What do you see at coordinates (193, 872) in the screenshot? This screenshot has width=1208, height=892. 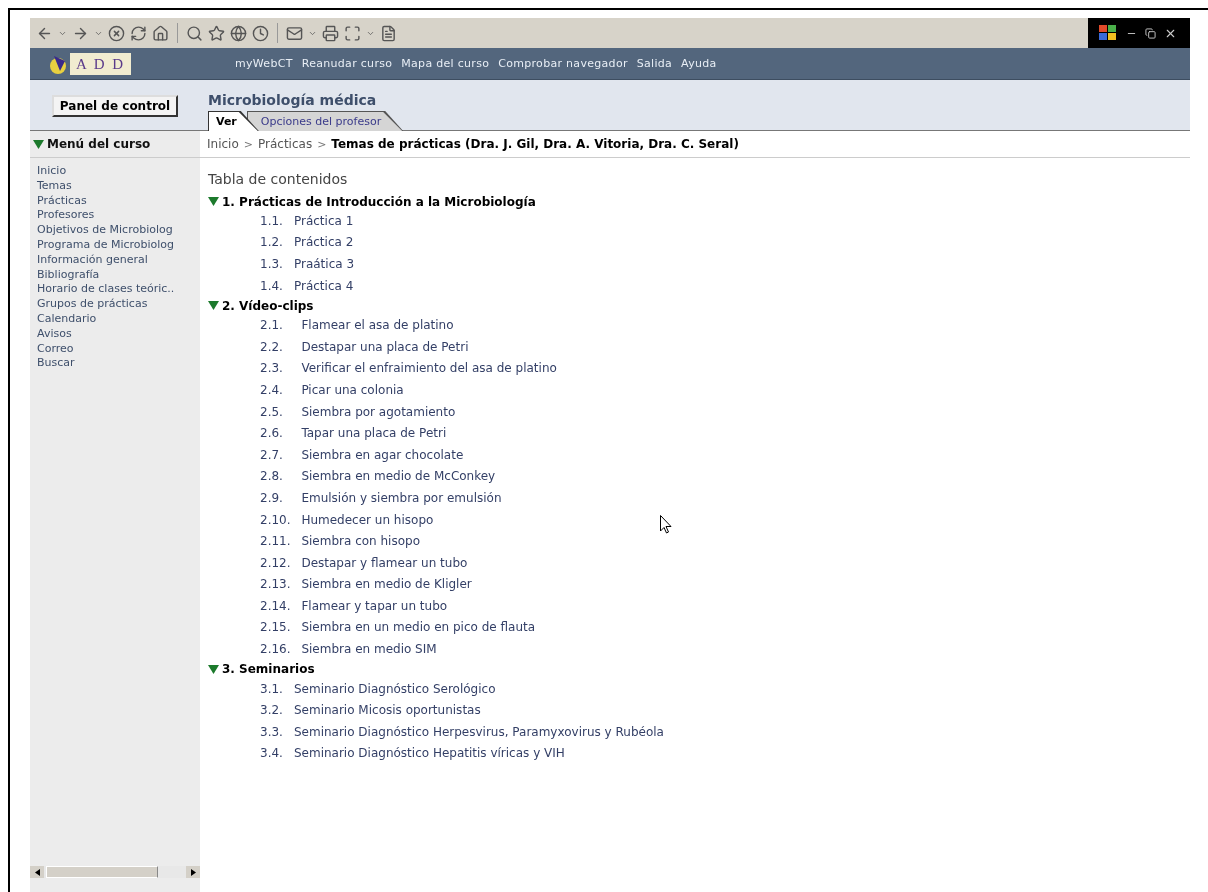 I see `scroll-right-icon` at bounding box center [193, 872].